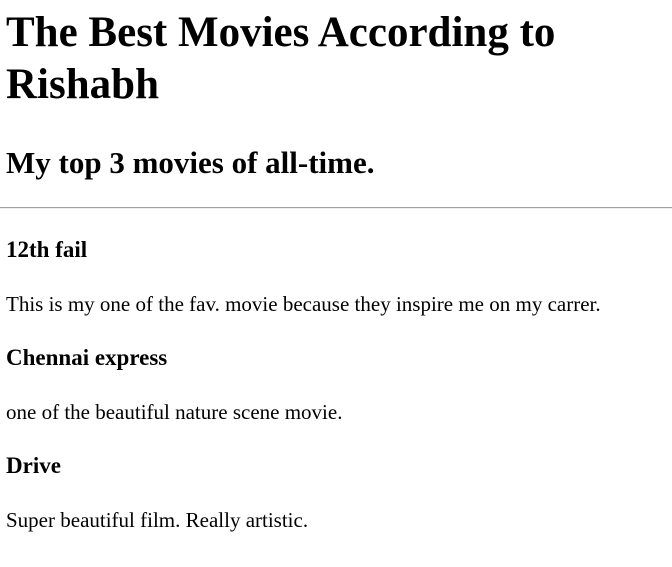  Describe the element at coordinates (174, 411) in the screenshot. I see `movie-description: one of the beautiful nature scene movie.` at that location.